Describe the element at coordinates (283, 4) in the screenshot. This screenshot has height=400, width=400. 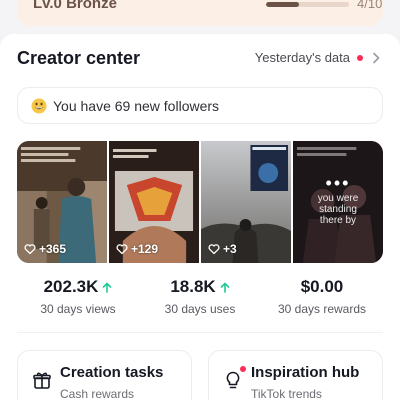
I see `level-progress-fill` at that location.